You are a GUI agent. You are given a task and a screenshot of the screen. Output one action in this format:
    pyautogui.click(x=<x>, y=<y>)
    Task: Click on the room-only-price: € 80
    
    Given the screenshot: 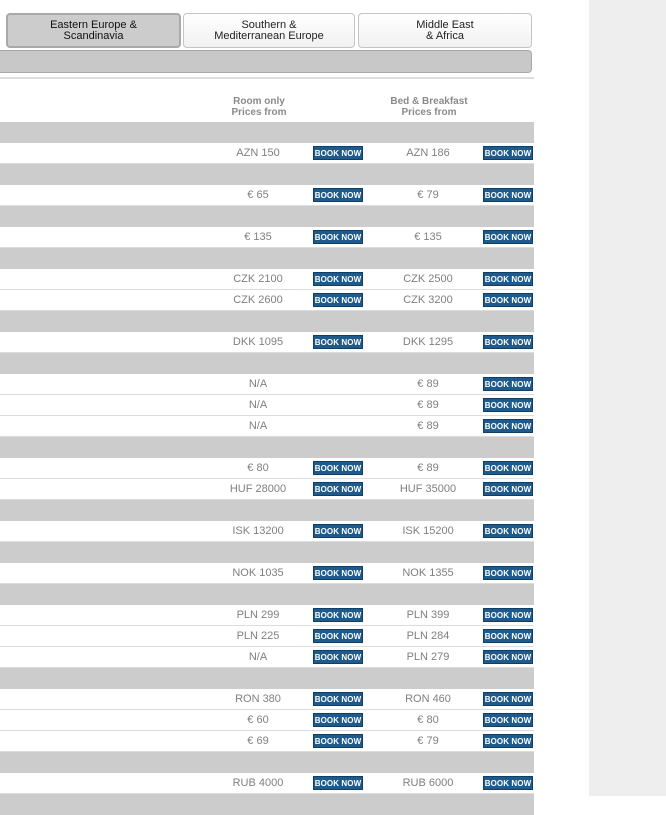 What is the action you would take?
    pyautogui.click(x=258, y=468)
    